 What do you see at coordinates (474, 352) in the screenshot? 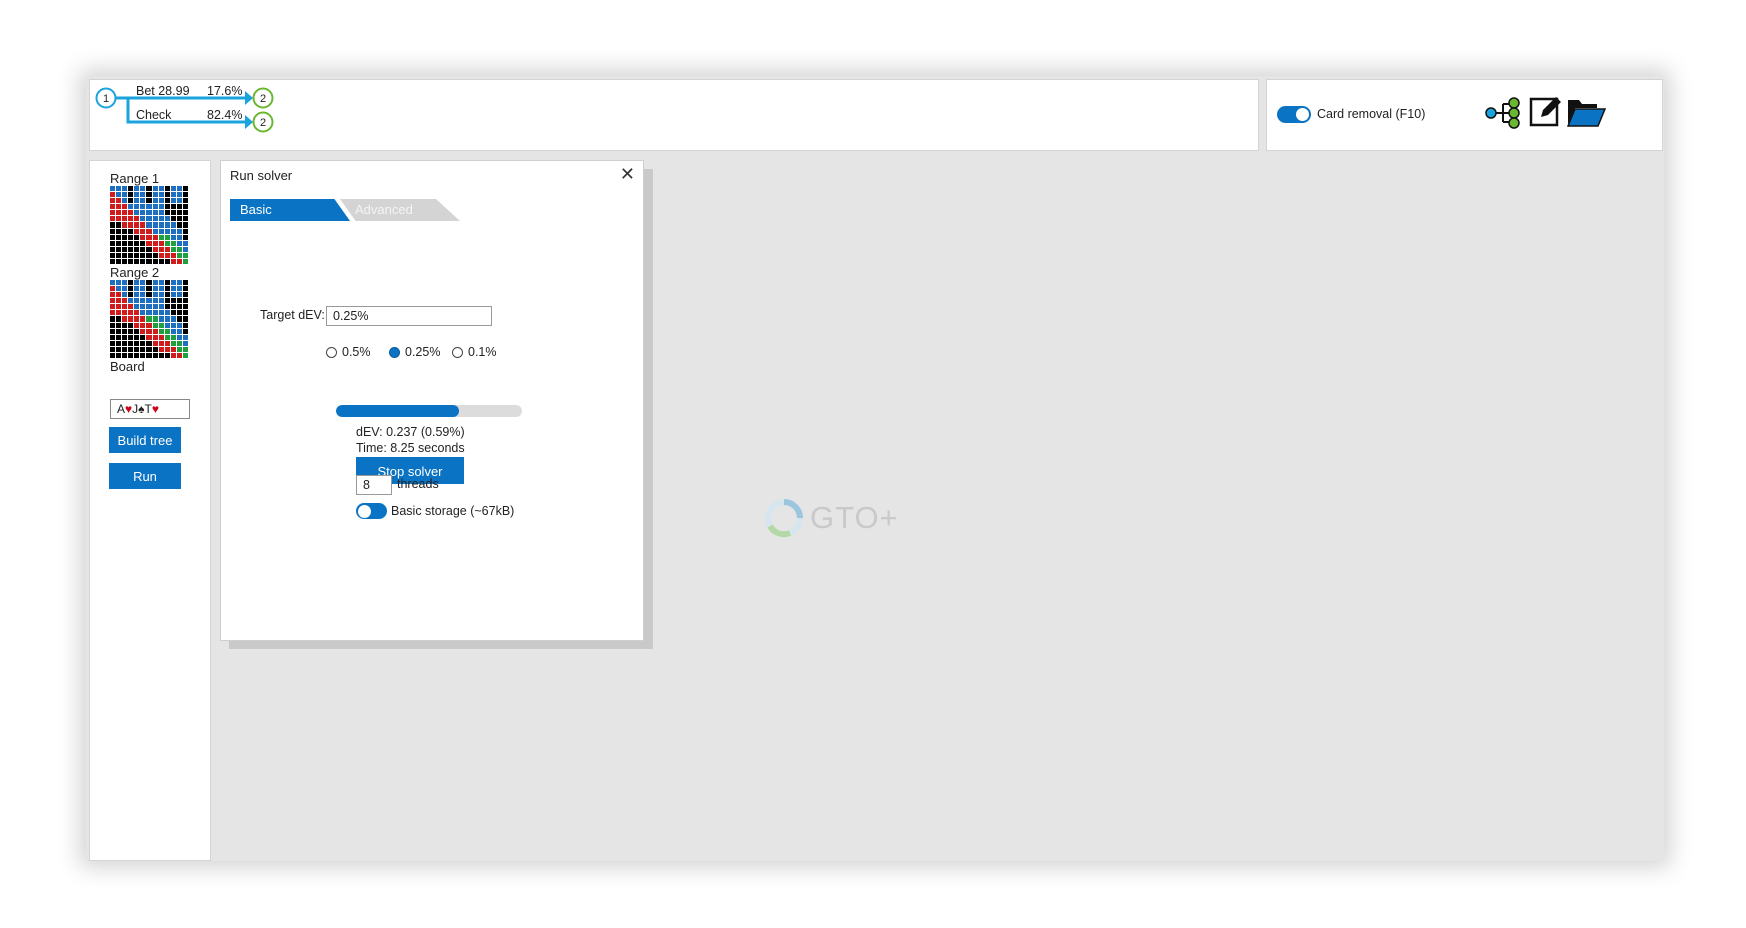
I see `radio-dev-0-1: 0.1%` at bounding box center [474, 352].